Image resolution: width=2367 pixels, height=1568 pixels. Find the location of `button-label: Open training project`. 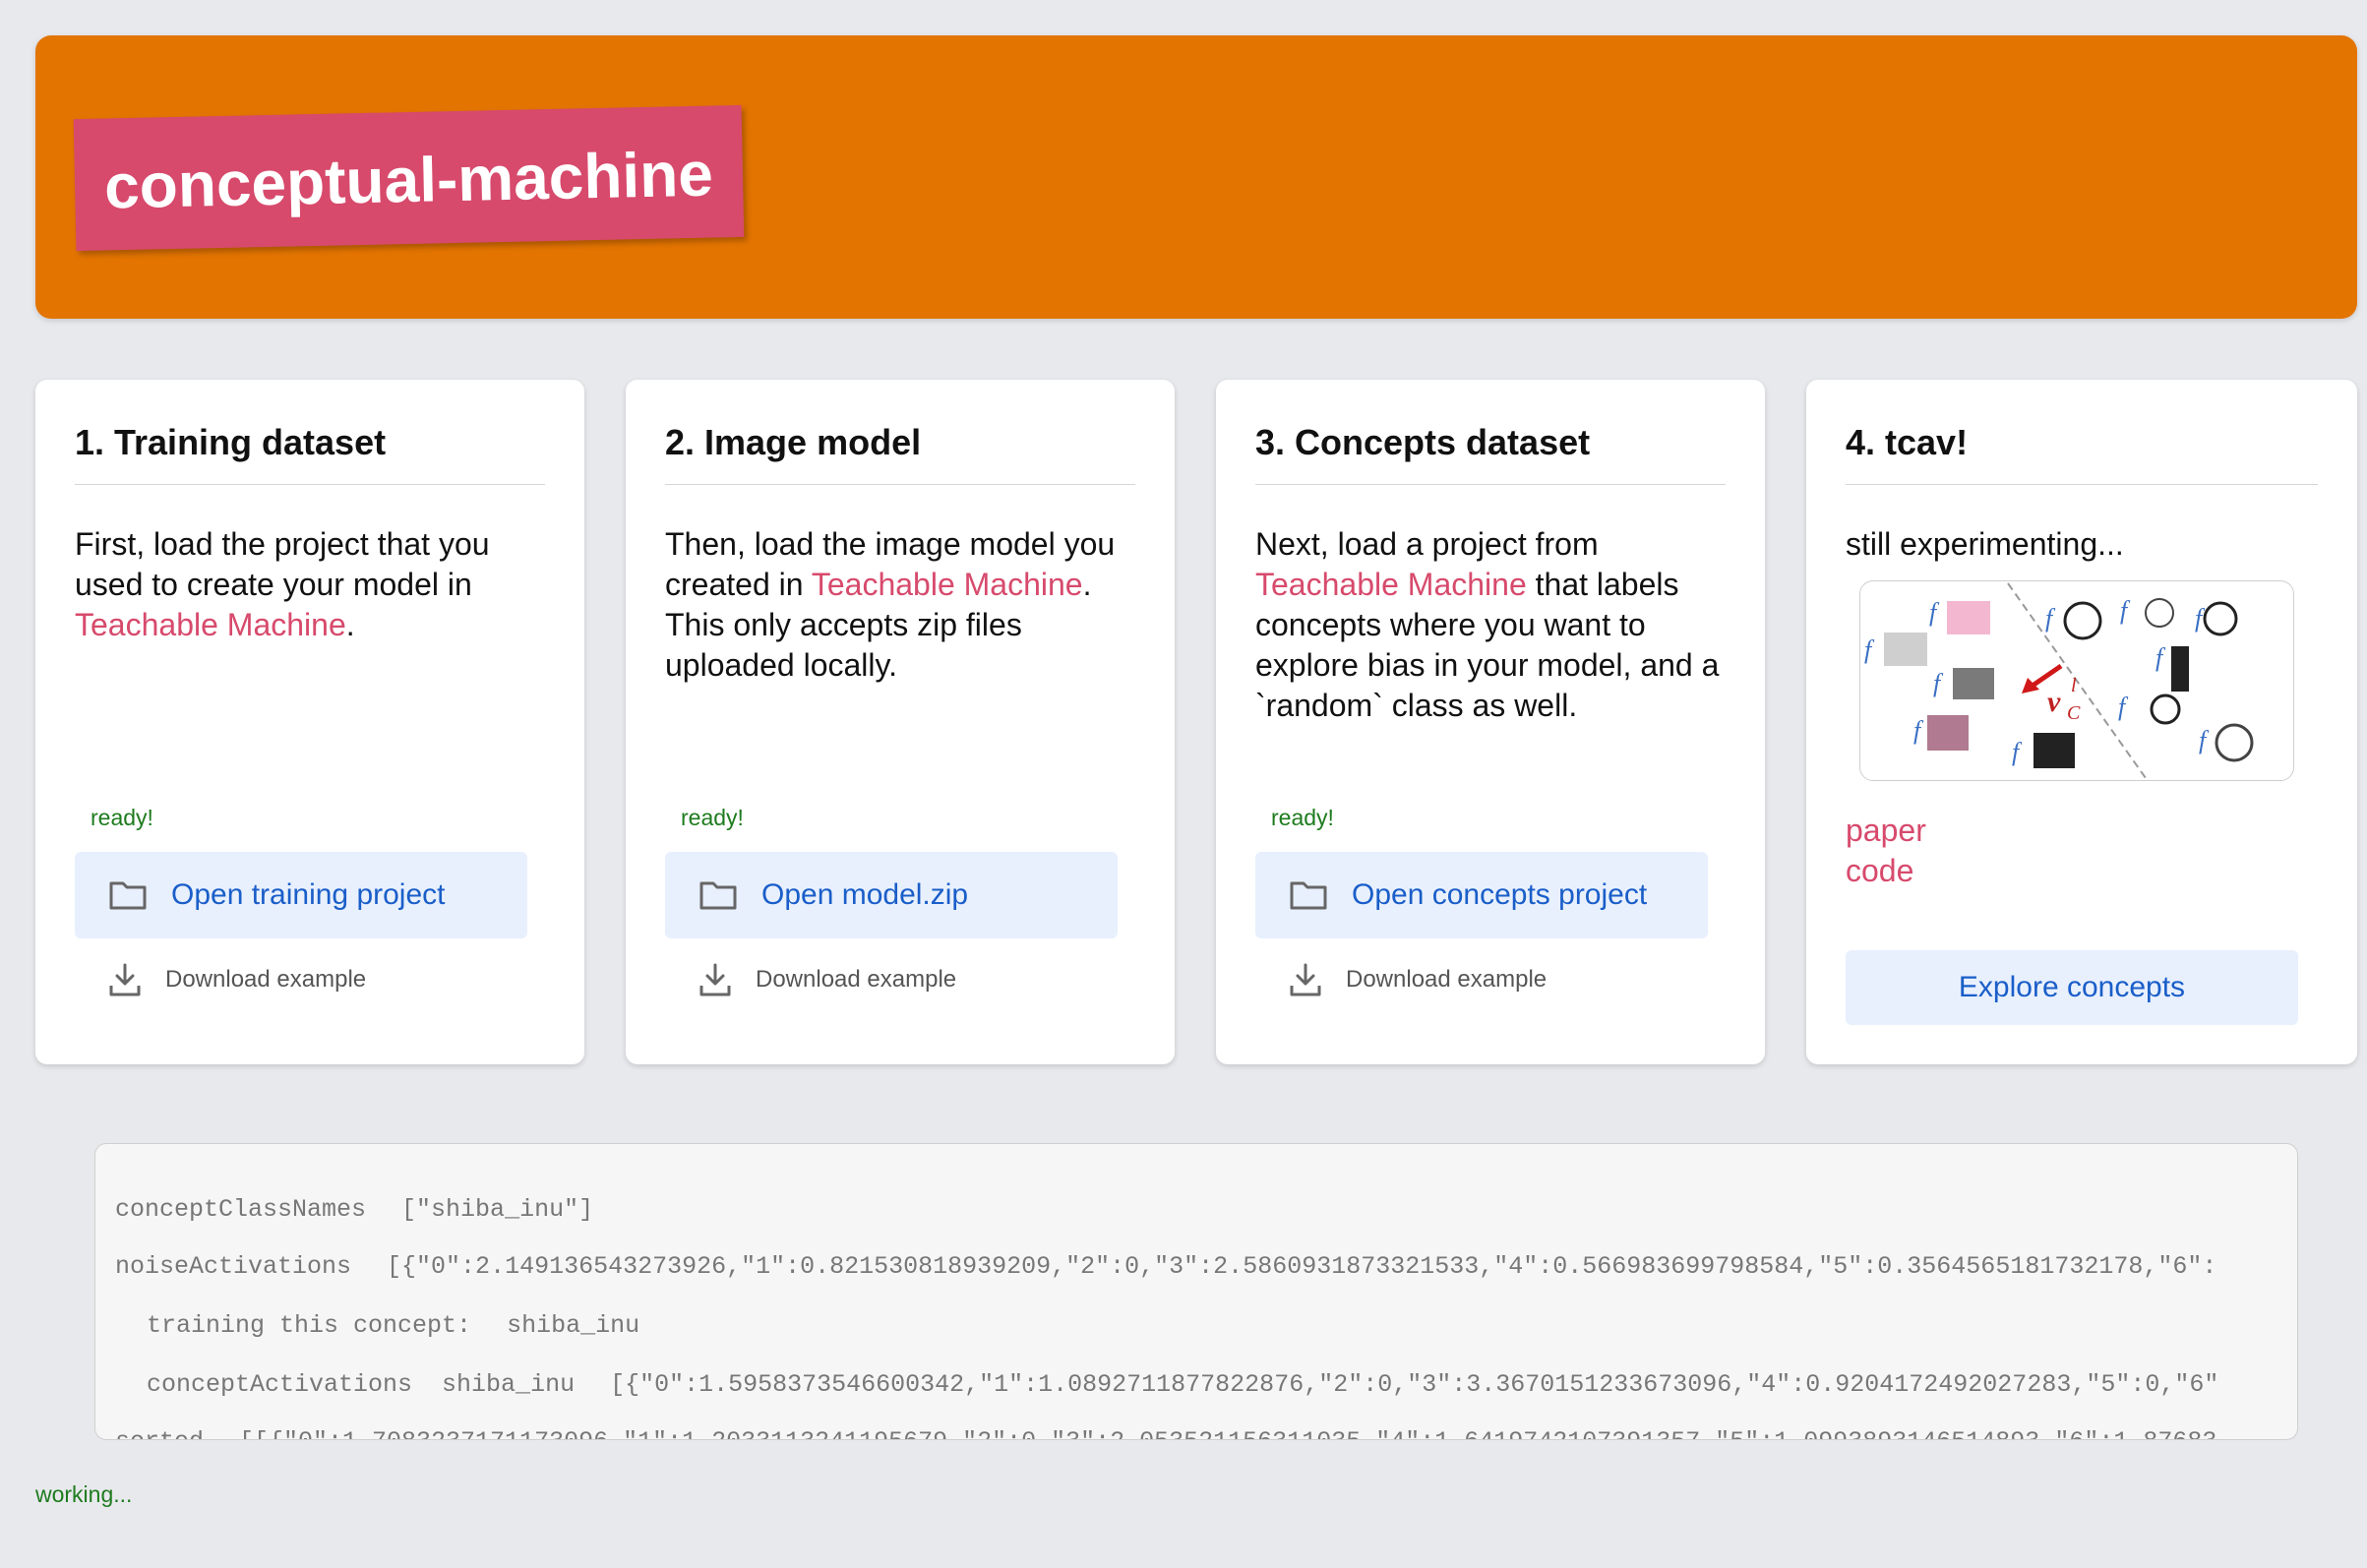

button-label: Open training project is located at coordinates (308, 894).